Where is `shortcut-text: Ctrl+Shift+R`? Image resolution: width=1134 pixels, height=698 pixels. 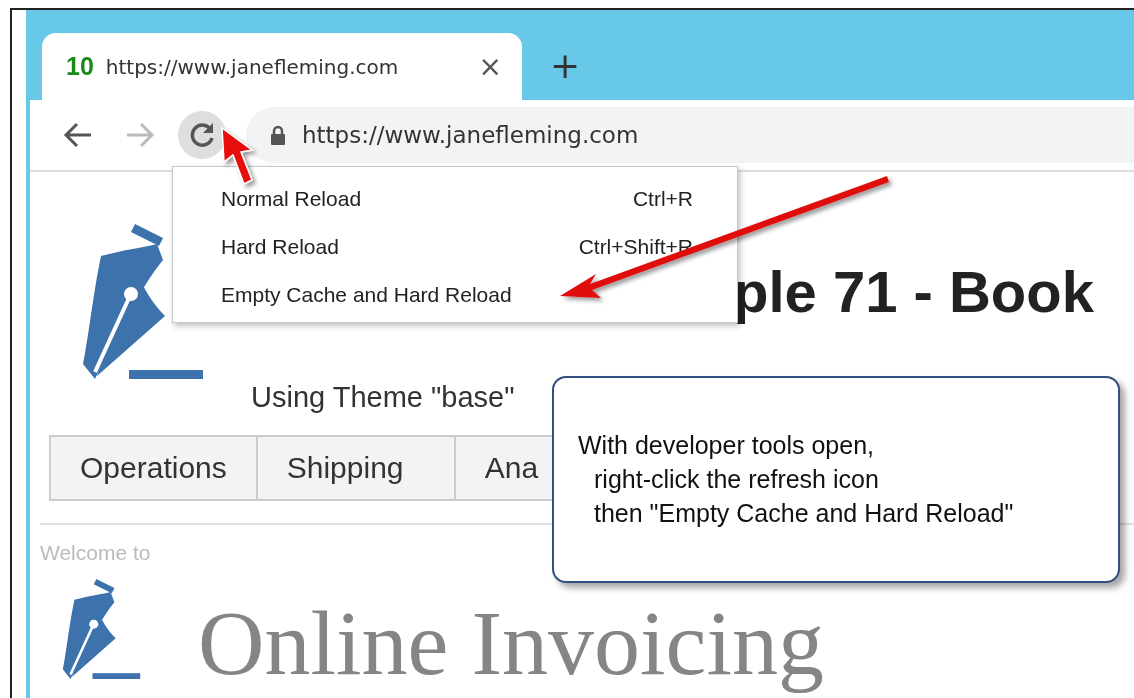
shortcut-text: Ctrl+Shift+R is located at coordinates (635, 247).